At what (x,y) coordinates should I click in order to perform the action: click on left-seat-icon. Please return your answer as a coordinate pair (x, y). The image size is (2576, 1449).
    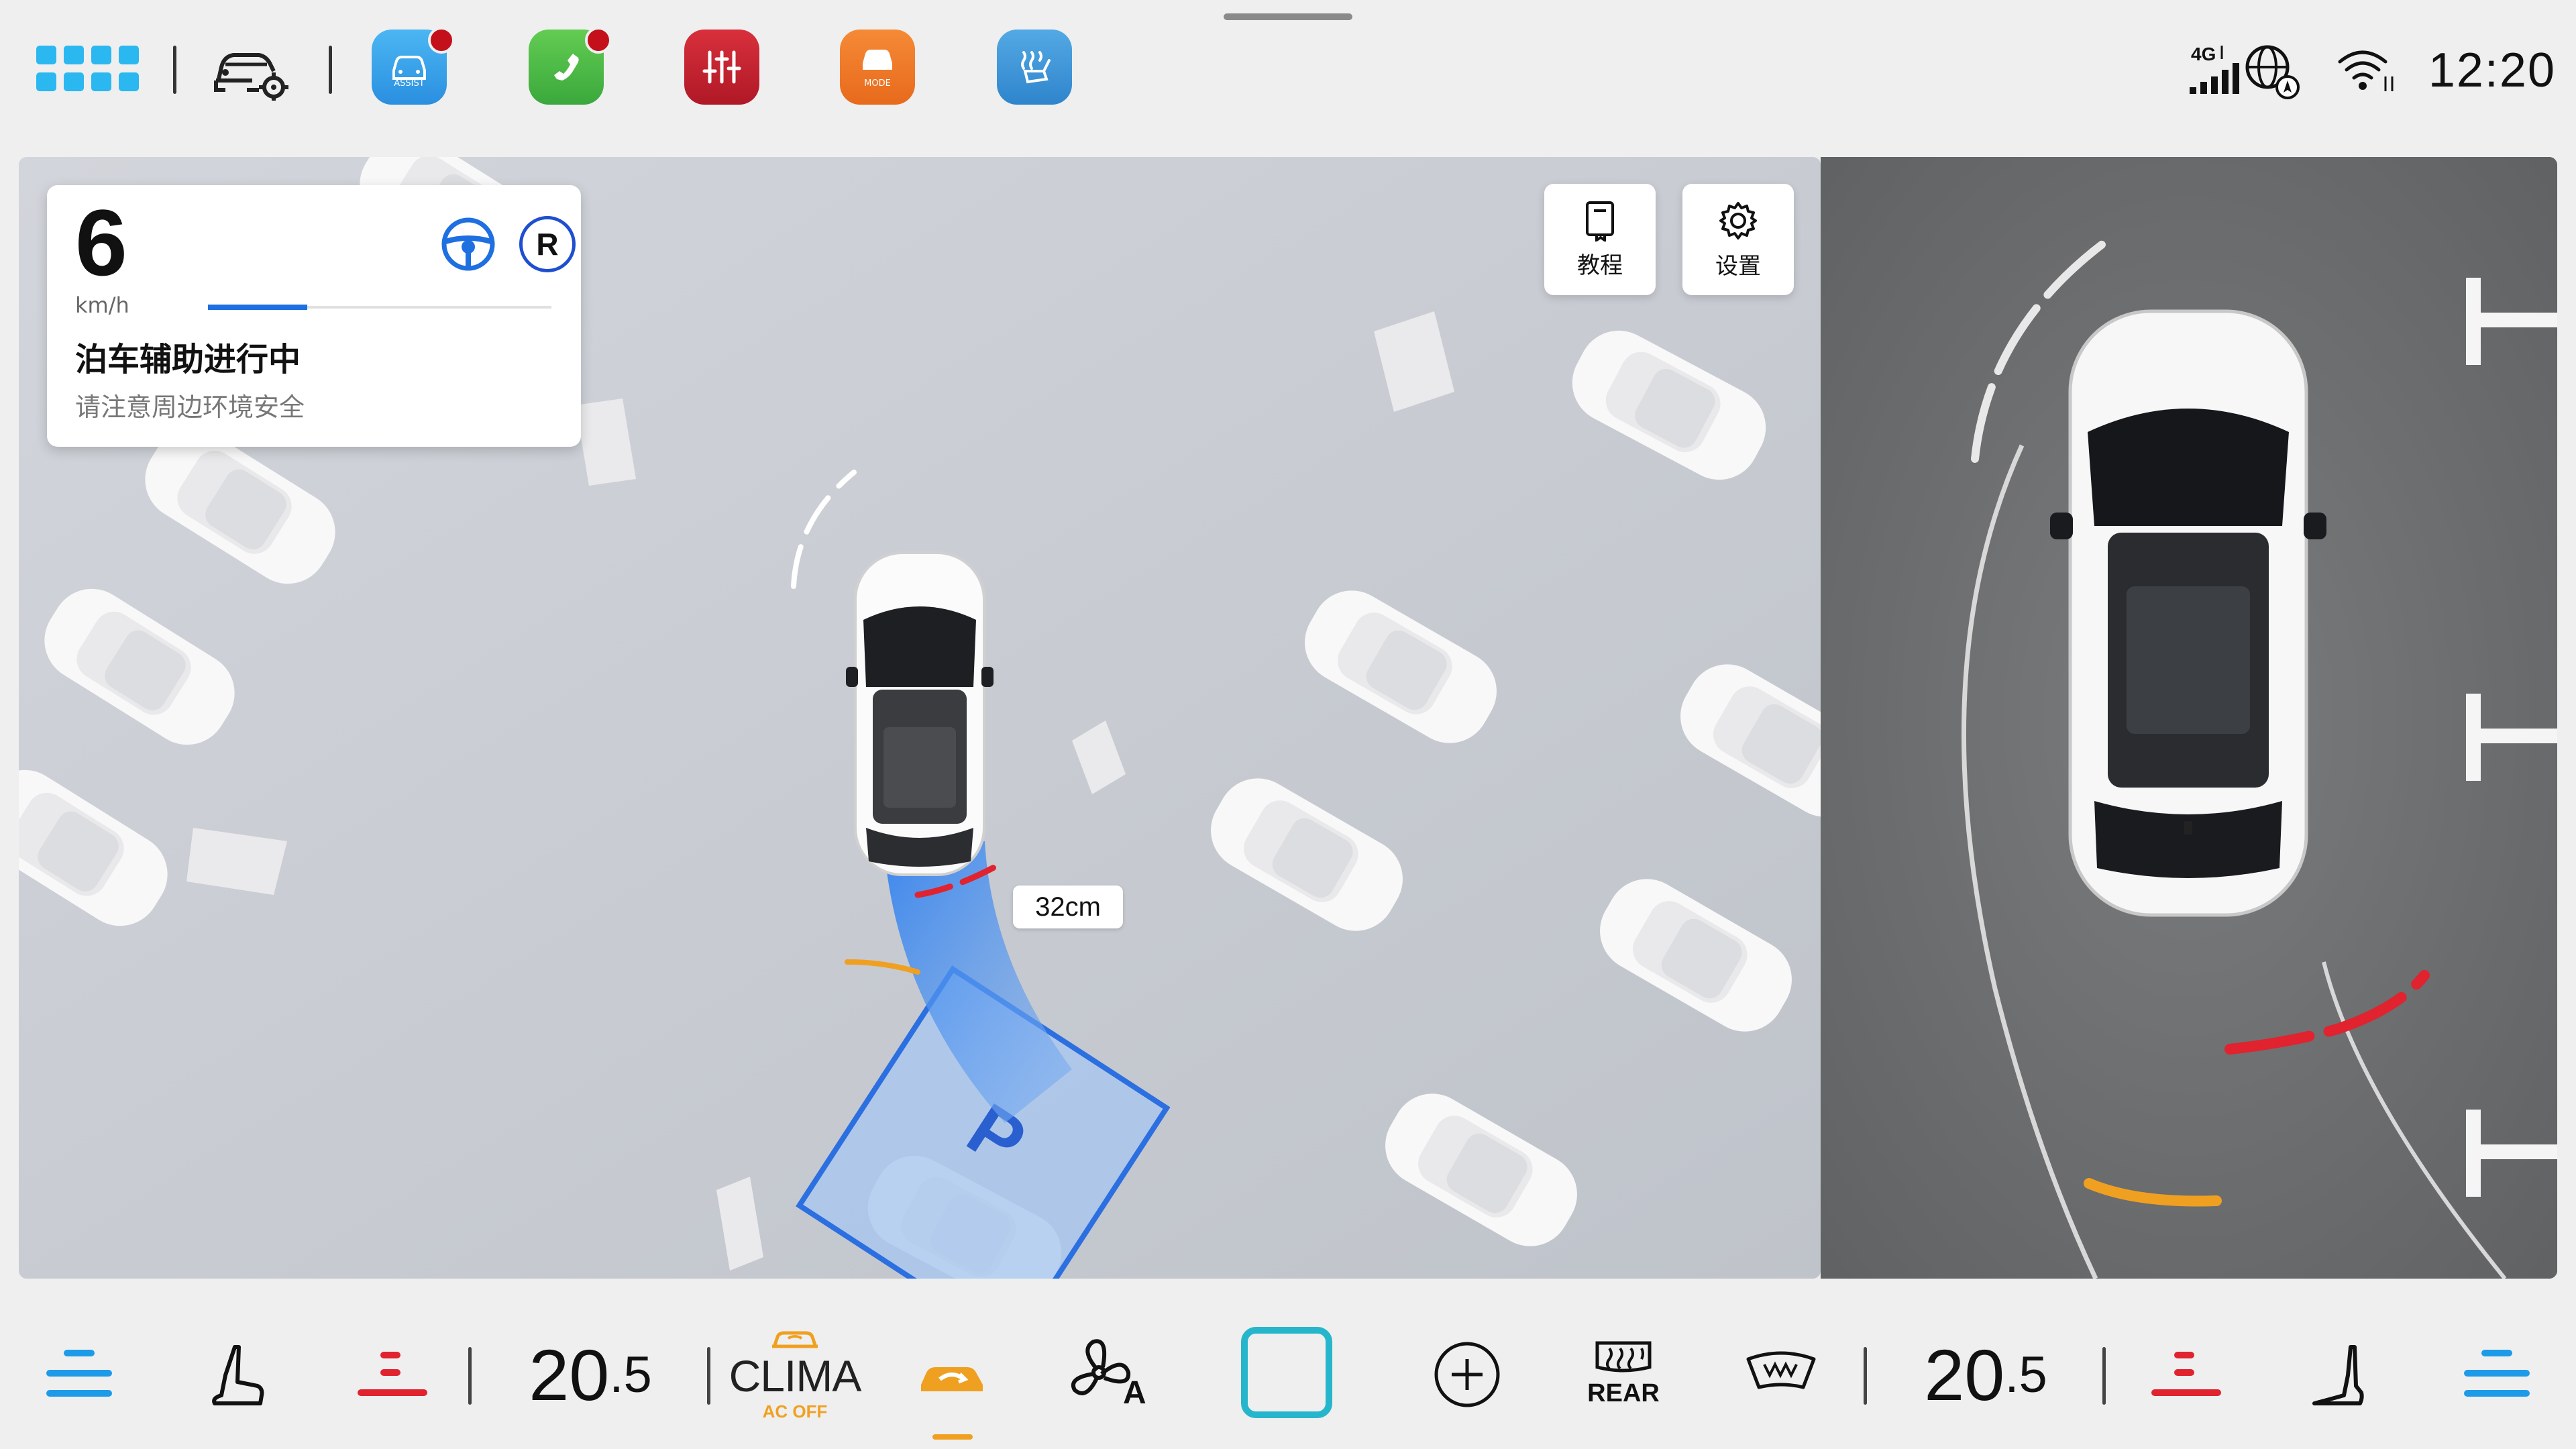
    Looking at the image, I should click on (238, 1375).